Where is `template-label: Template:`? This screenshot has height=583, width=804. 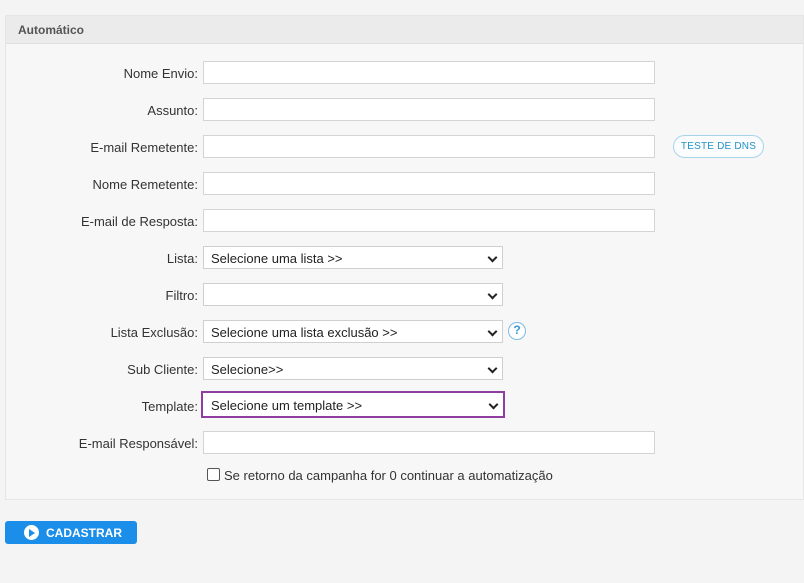 template-label: Template: is located at coordinates (169, 406).